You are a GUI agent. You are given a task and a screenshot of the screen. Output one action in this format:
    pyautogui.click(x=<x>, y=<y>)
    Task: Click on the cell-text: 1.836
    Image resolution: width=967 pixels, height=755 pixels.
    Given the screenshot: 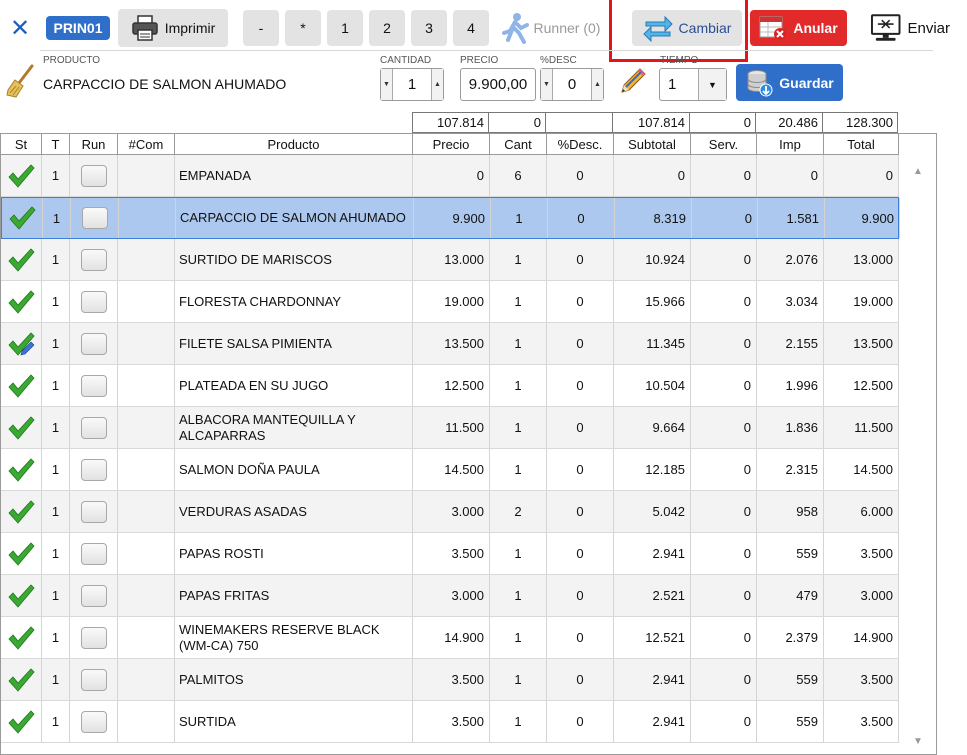 What is the action you would take?
    pyautogui.click(x=801, y=427)
    